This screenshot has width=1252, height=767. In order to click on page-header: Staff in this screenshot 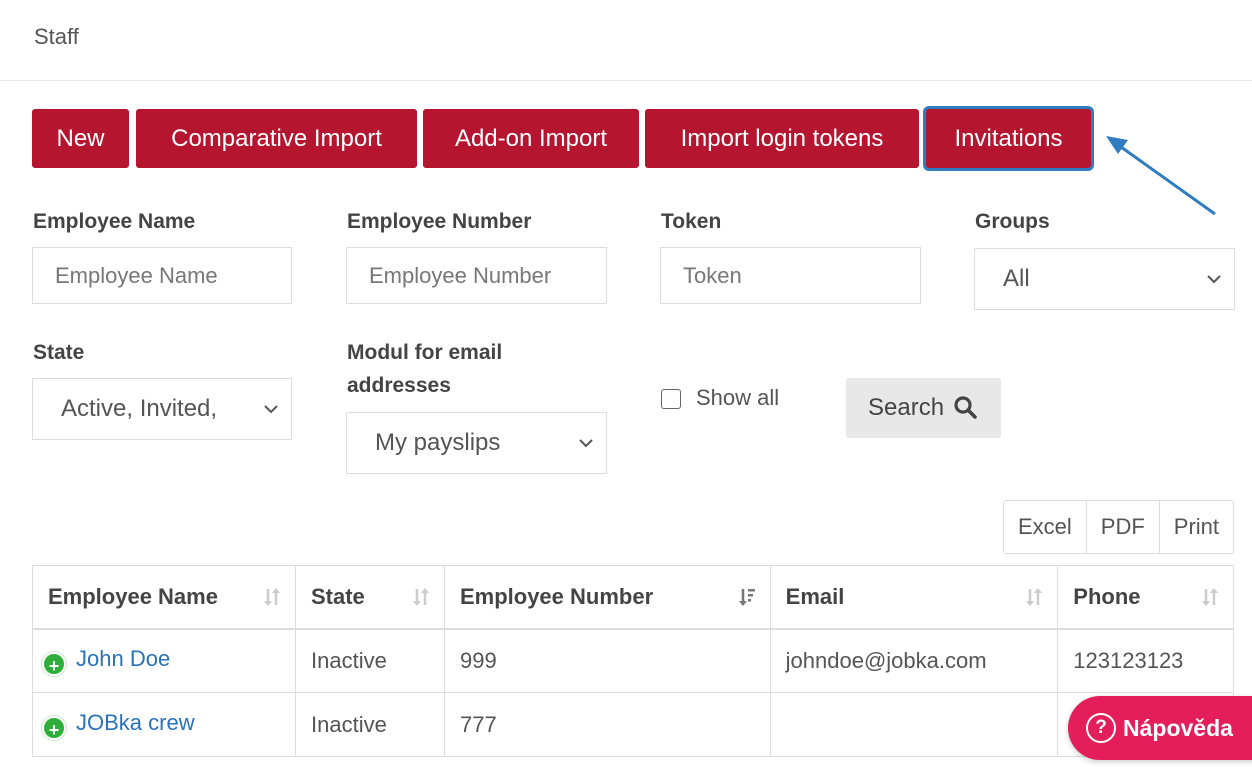, I will do `click(626, 40)`.